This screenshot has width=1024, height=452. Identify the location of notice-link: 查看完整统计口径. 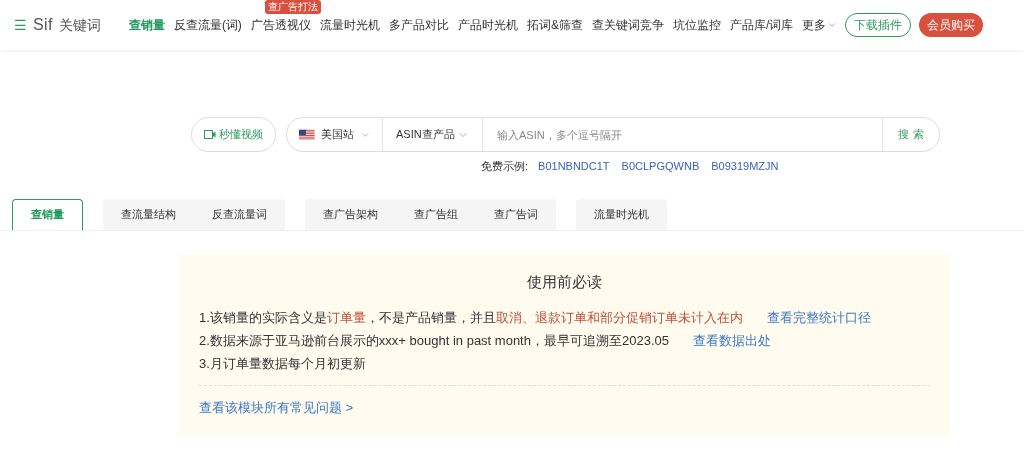
(818, 317).